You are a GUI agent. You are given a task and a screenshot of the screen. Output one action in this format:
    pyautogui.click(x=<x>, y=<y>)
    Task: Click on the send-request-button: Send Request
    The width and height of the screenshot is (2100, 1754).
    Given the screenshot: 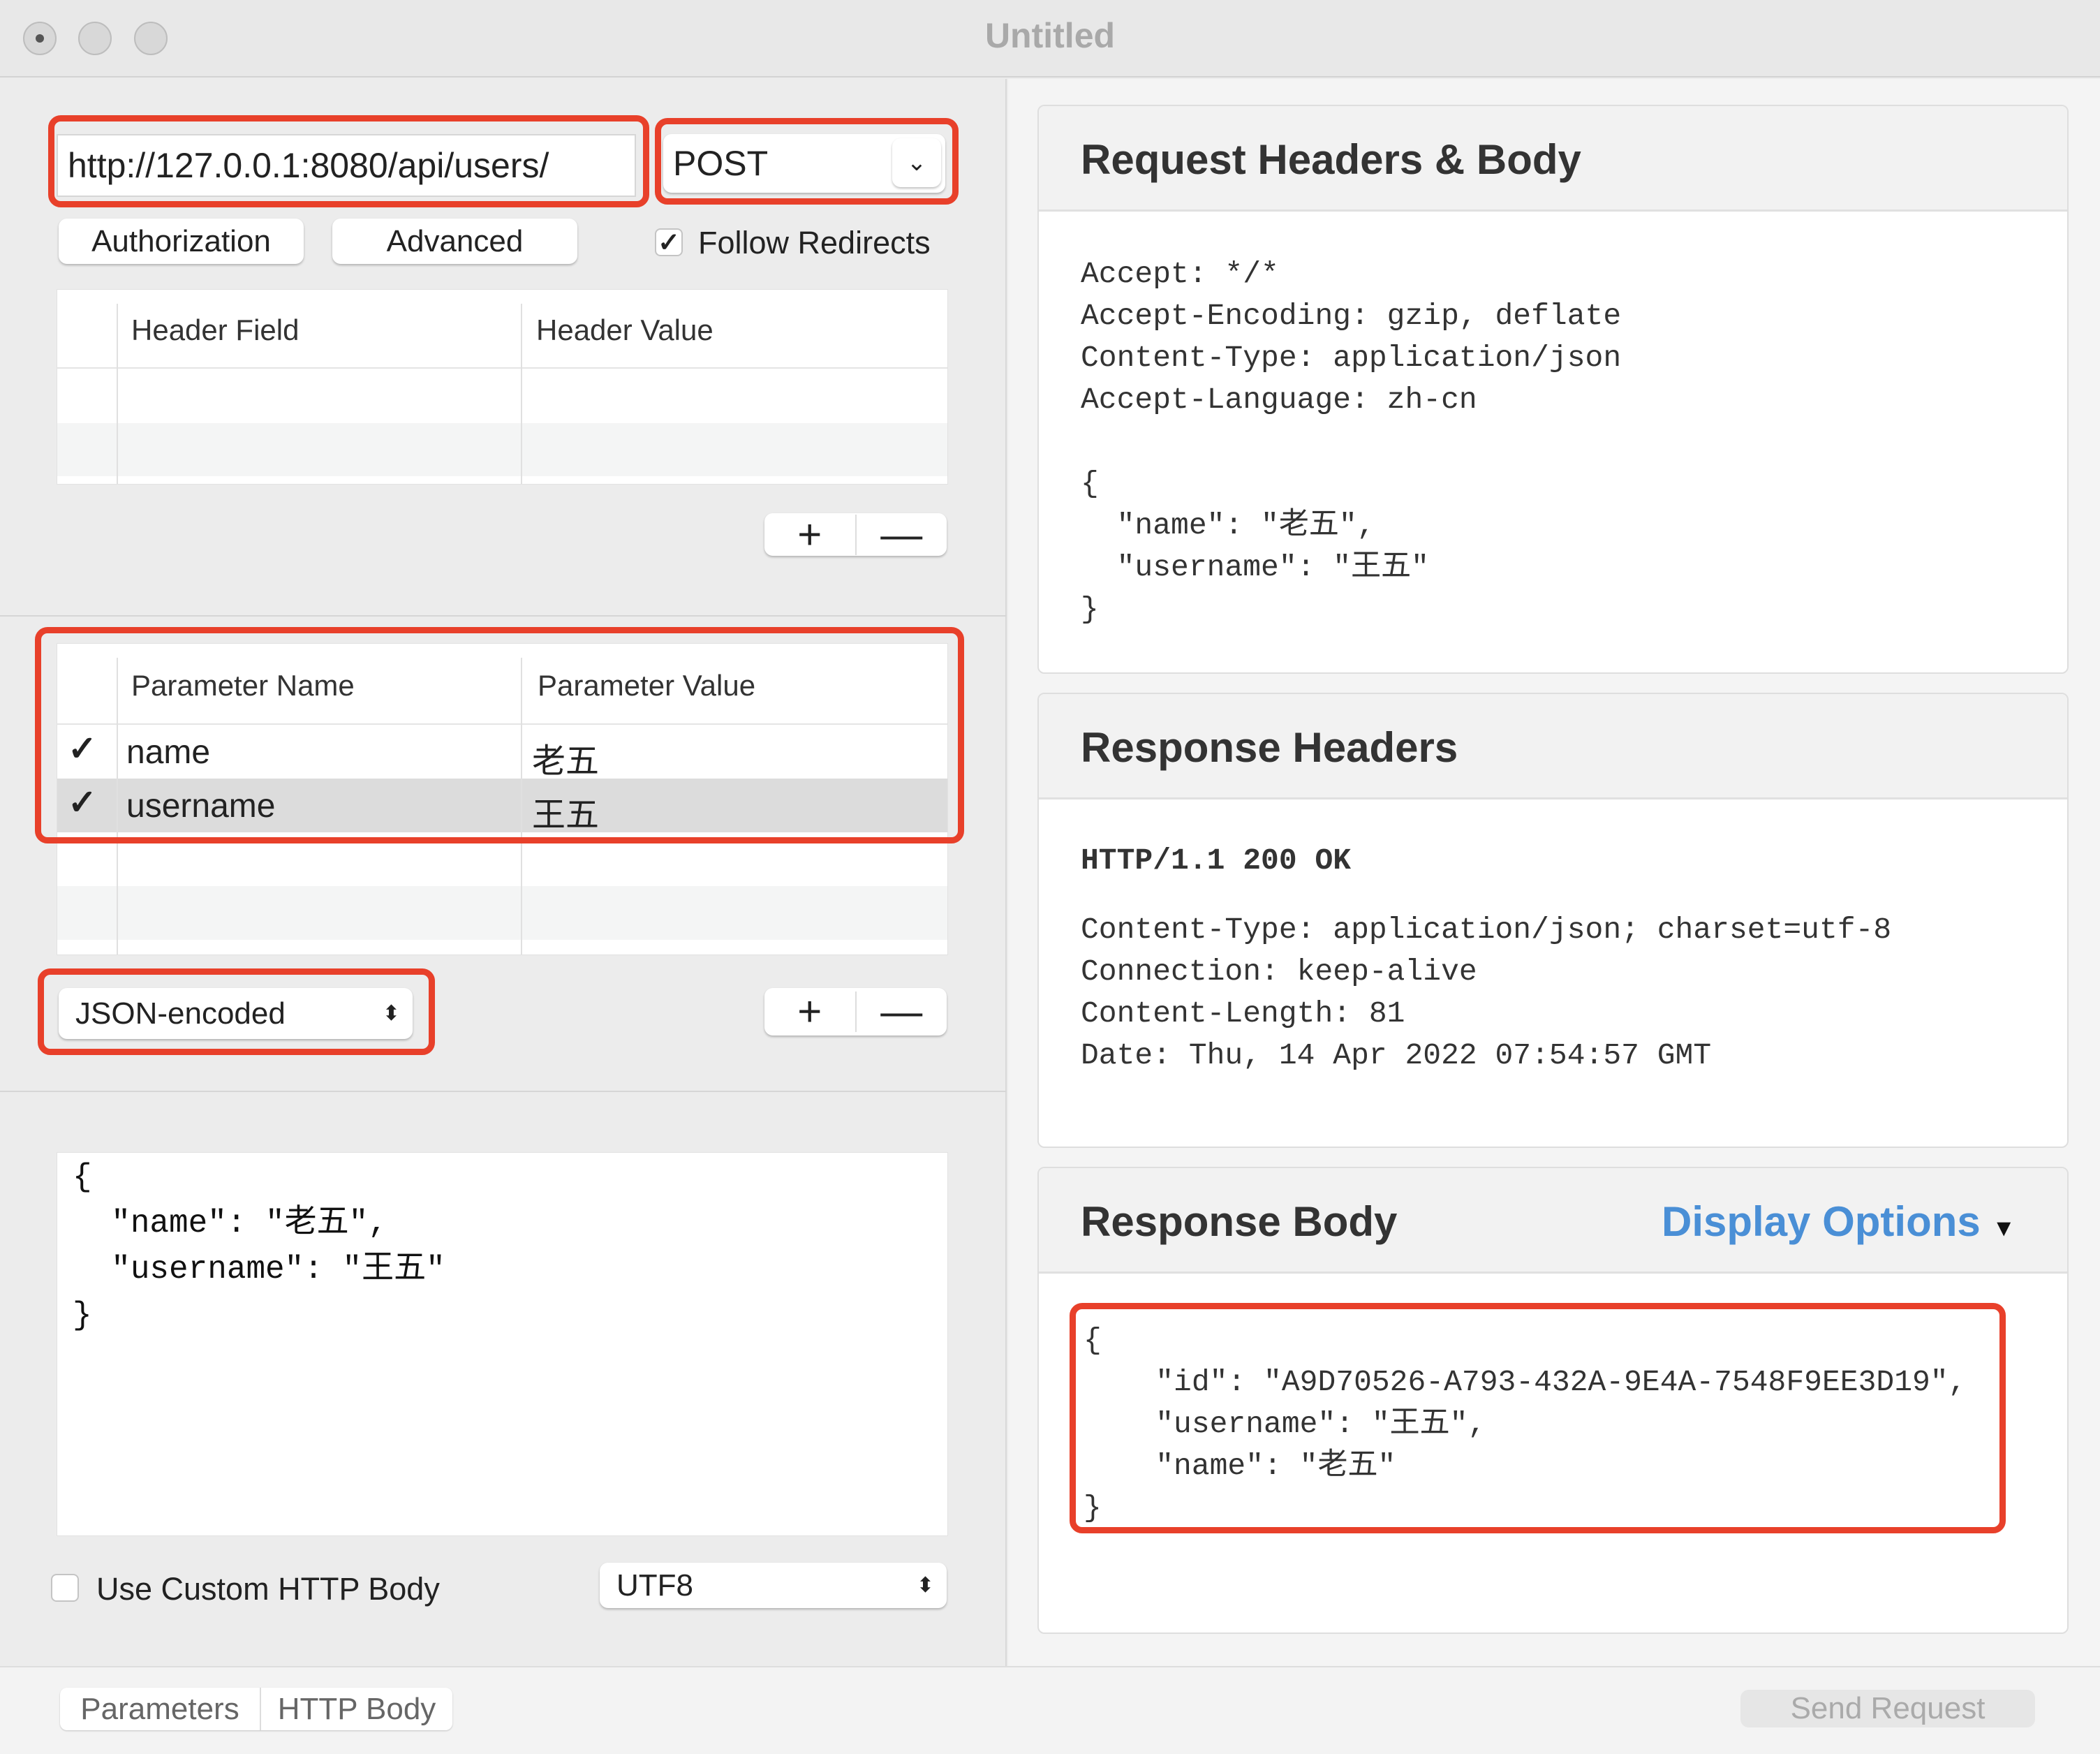 What is the action you would take?
    pyautogui.click(x=1887, y=1708)
    